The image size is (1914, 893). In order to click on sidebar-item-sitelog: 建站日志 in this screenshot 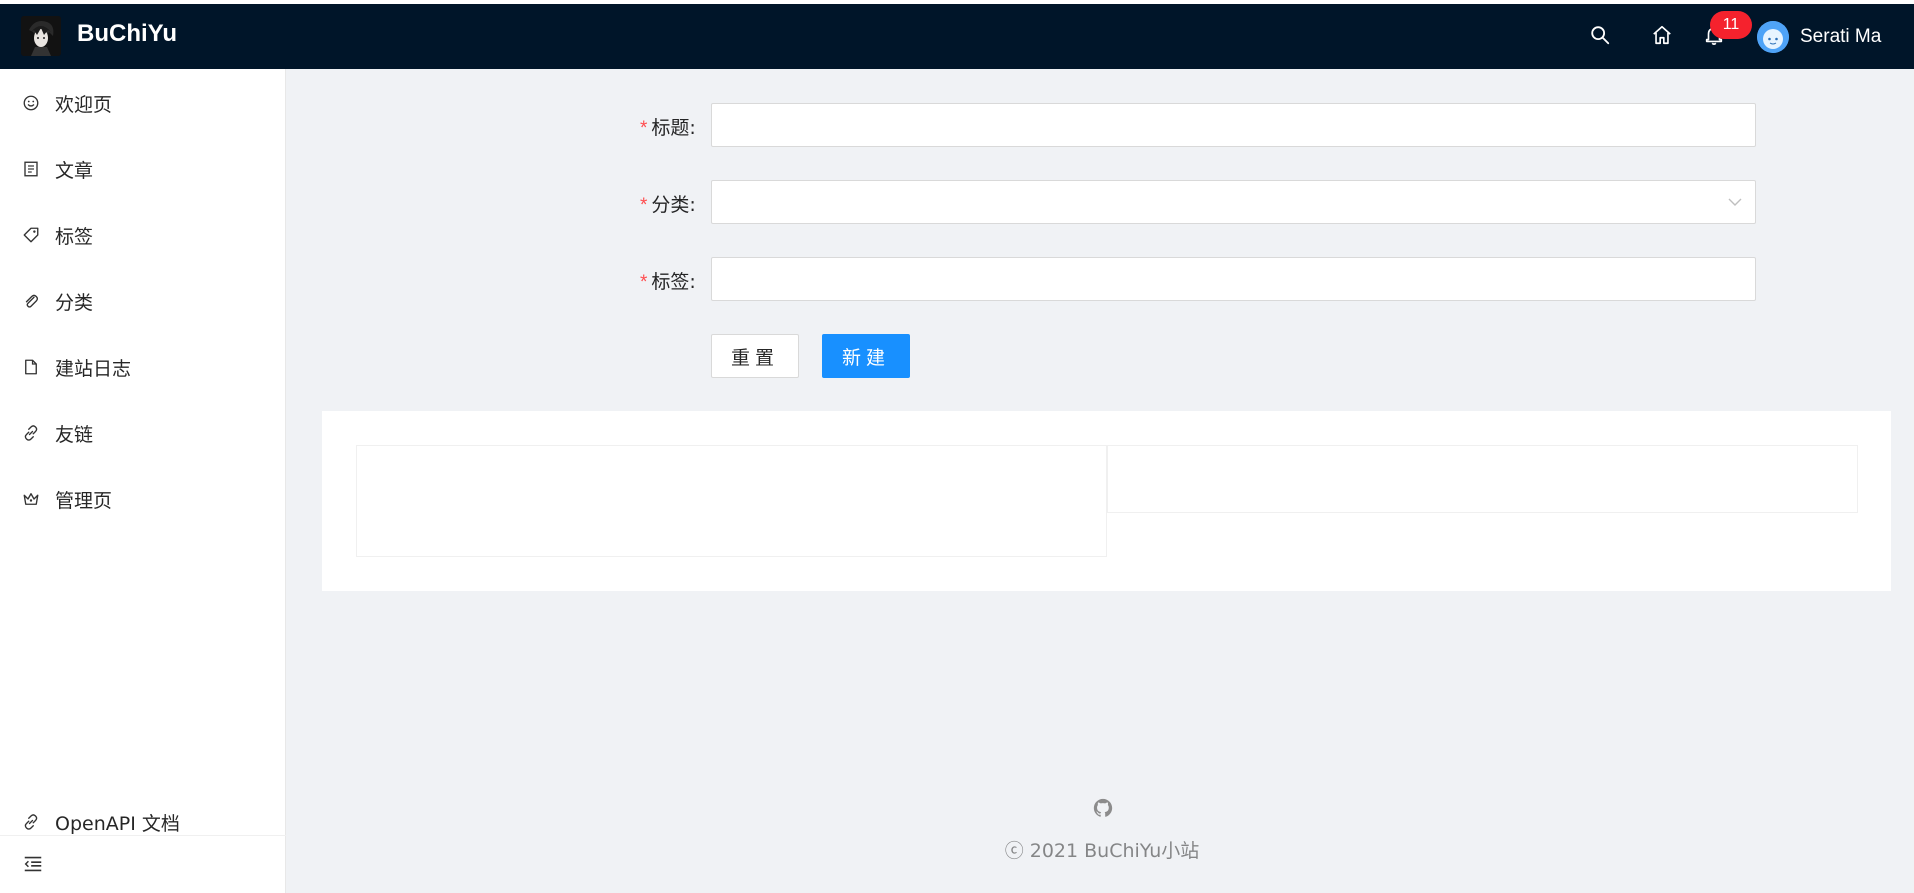, I will do `click(143, 367)`.